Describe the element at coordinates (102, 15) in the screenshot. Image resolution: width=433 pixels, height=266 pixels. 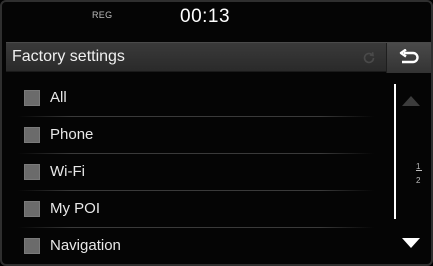
I see `status-mode: REG` at that location.